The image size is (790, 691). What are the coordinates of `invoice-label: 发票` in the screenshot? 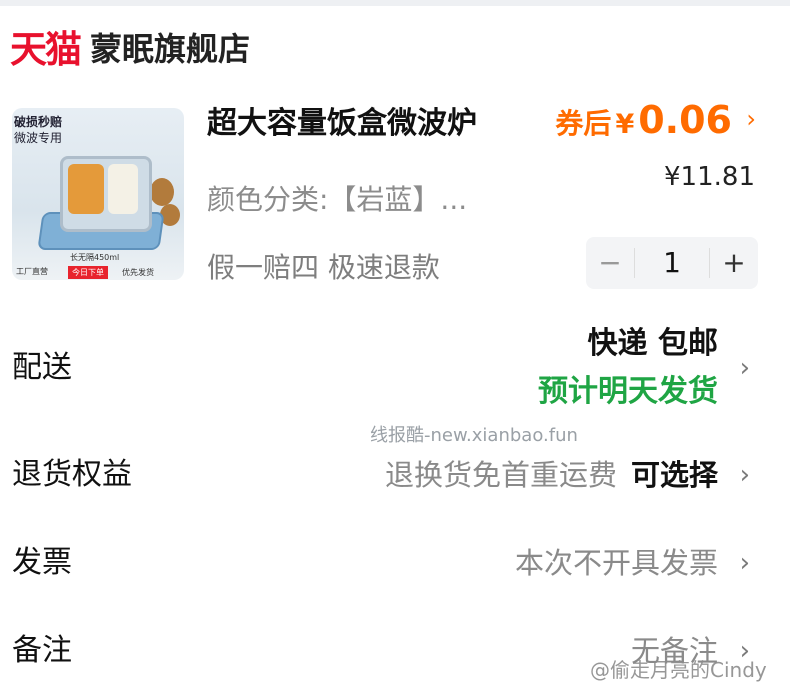 It's located at (42, 562).